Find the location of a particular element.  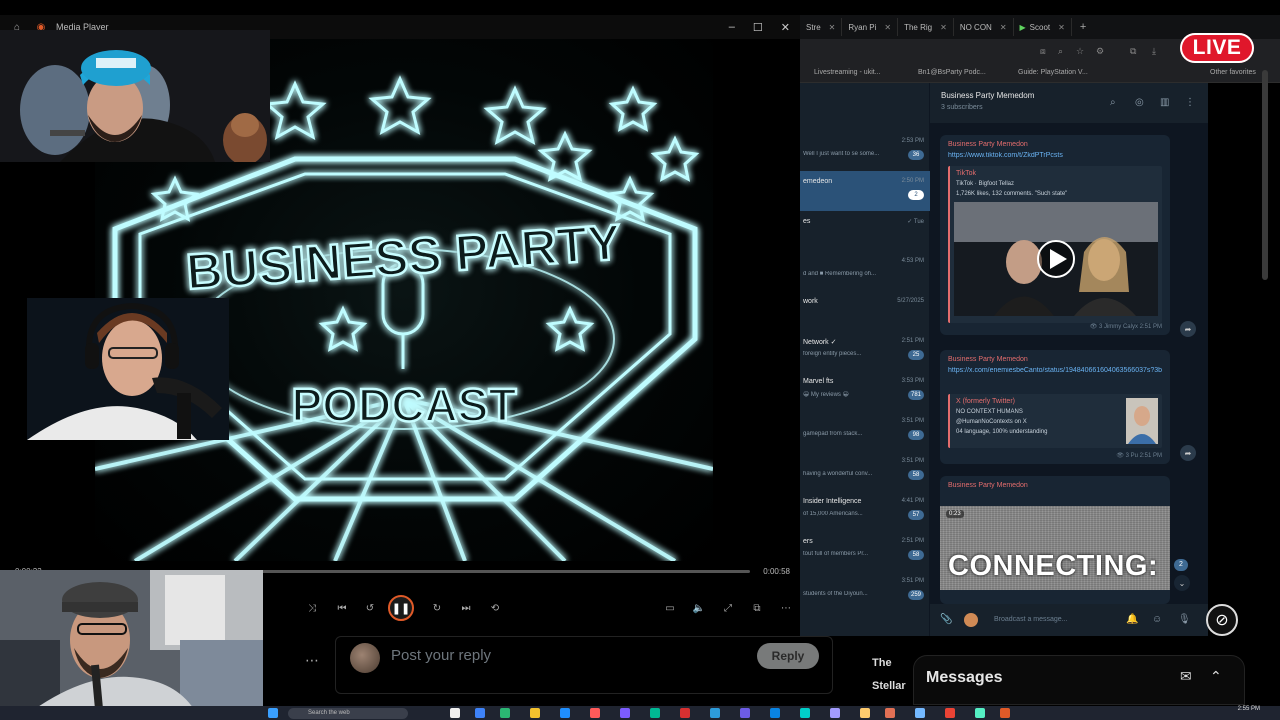

new-tab-icon: + is located at coordinates (1083, 27).